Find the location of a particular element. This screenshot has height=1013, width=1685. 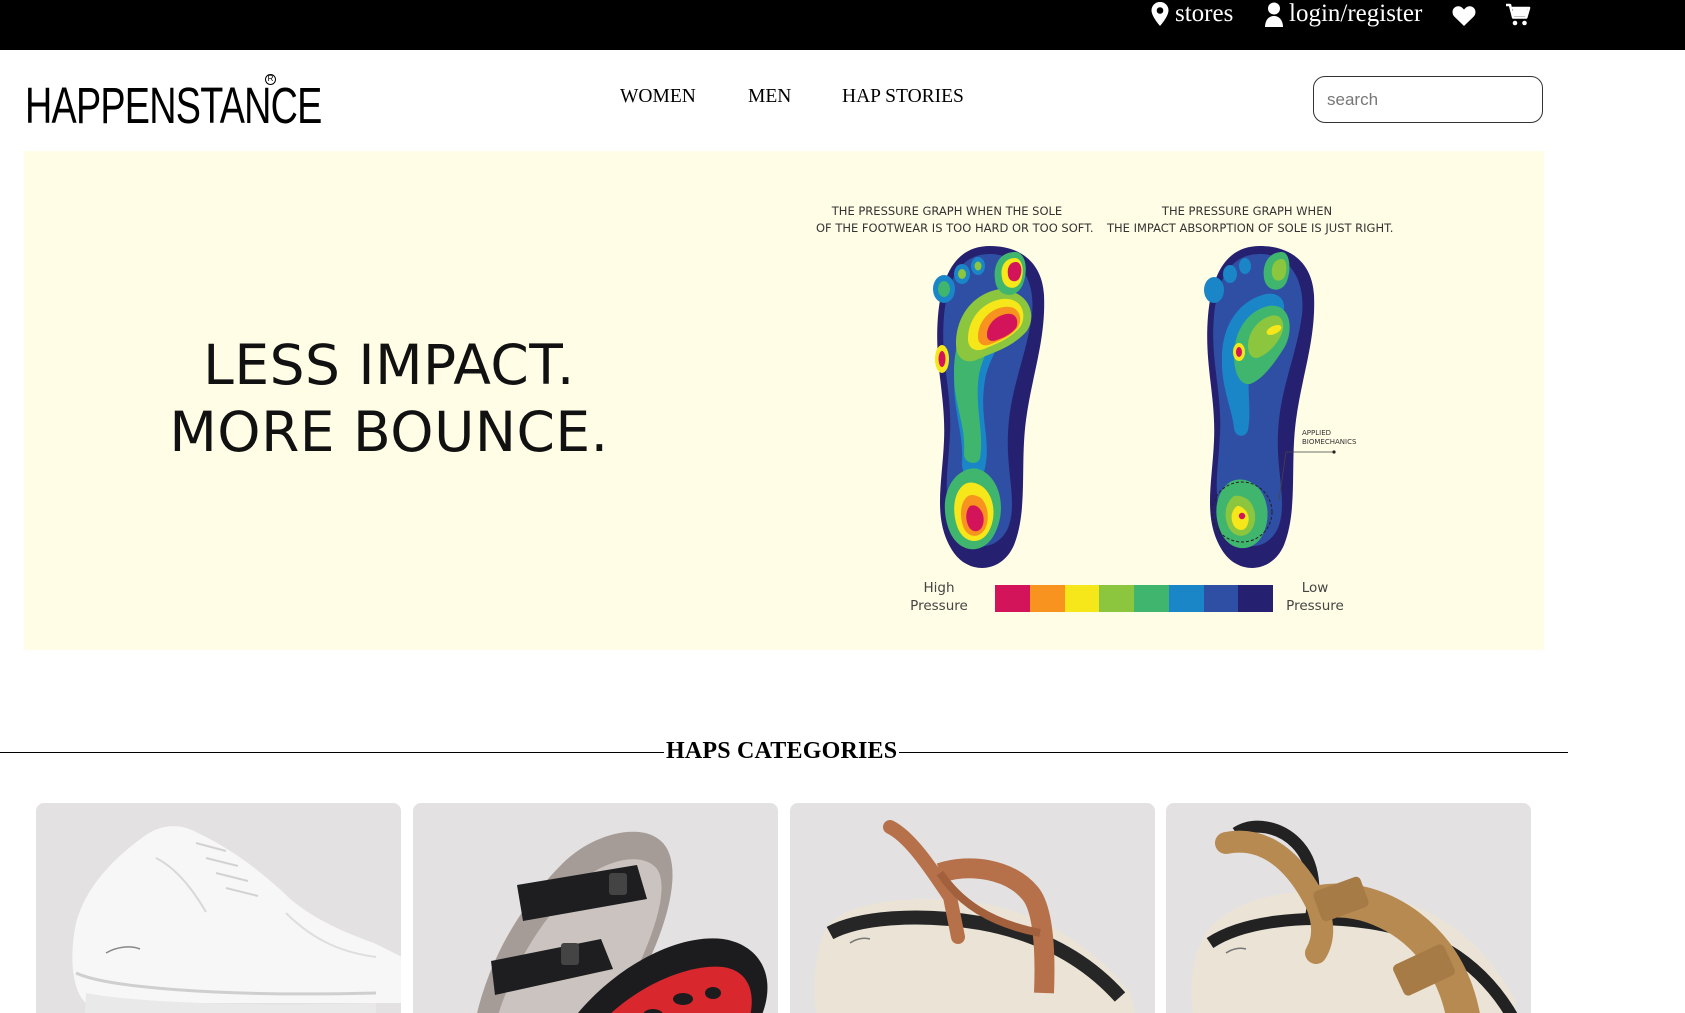

categories-heading: HAPS CATEGORIES is located at coordinates (782, 751).